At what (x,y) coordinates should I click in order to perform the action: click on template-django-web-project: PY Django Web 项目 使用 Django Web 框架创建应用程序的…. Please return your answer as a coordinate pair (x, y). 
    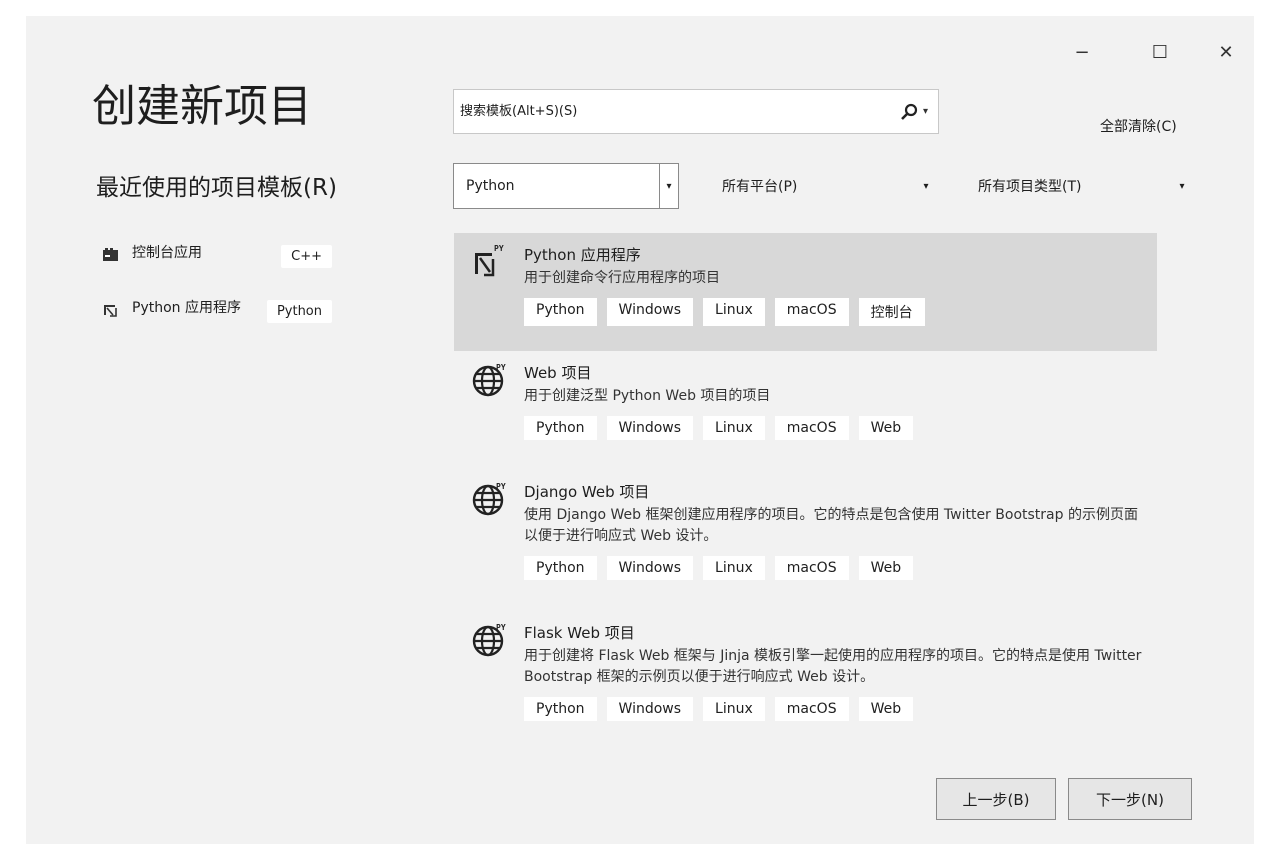
    Looking at the image, I should click on (805, 540).